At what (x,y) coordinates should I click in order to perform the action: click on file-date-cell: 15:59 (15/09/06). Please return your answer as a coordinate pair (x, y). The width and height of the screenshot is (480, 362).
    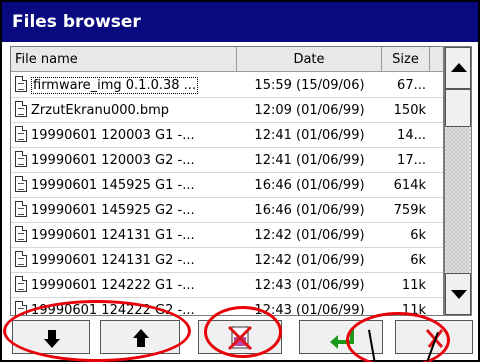
    Looking at the image, I should click on (309, 85).